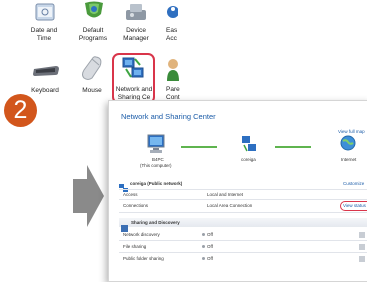 This screenshot has height=282, width=367. Describe the element at coordinates (249, 146) in the screenshot. I see `network-icon` at that location.